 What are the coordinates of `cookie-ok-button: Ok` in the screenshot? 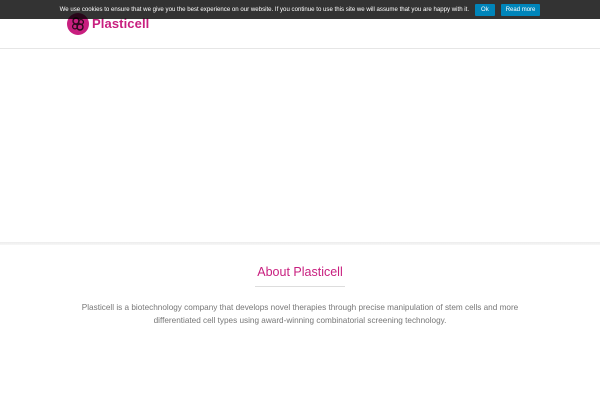 It's located at (485, 9).